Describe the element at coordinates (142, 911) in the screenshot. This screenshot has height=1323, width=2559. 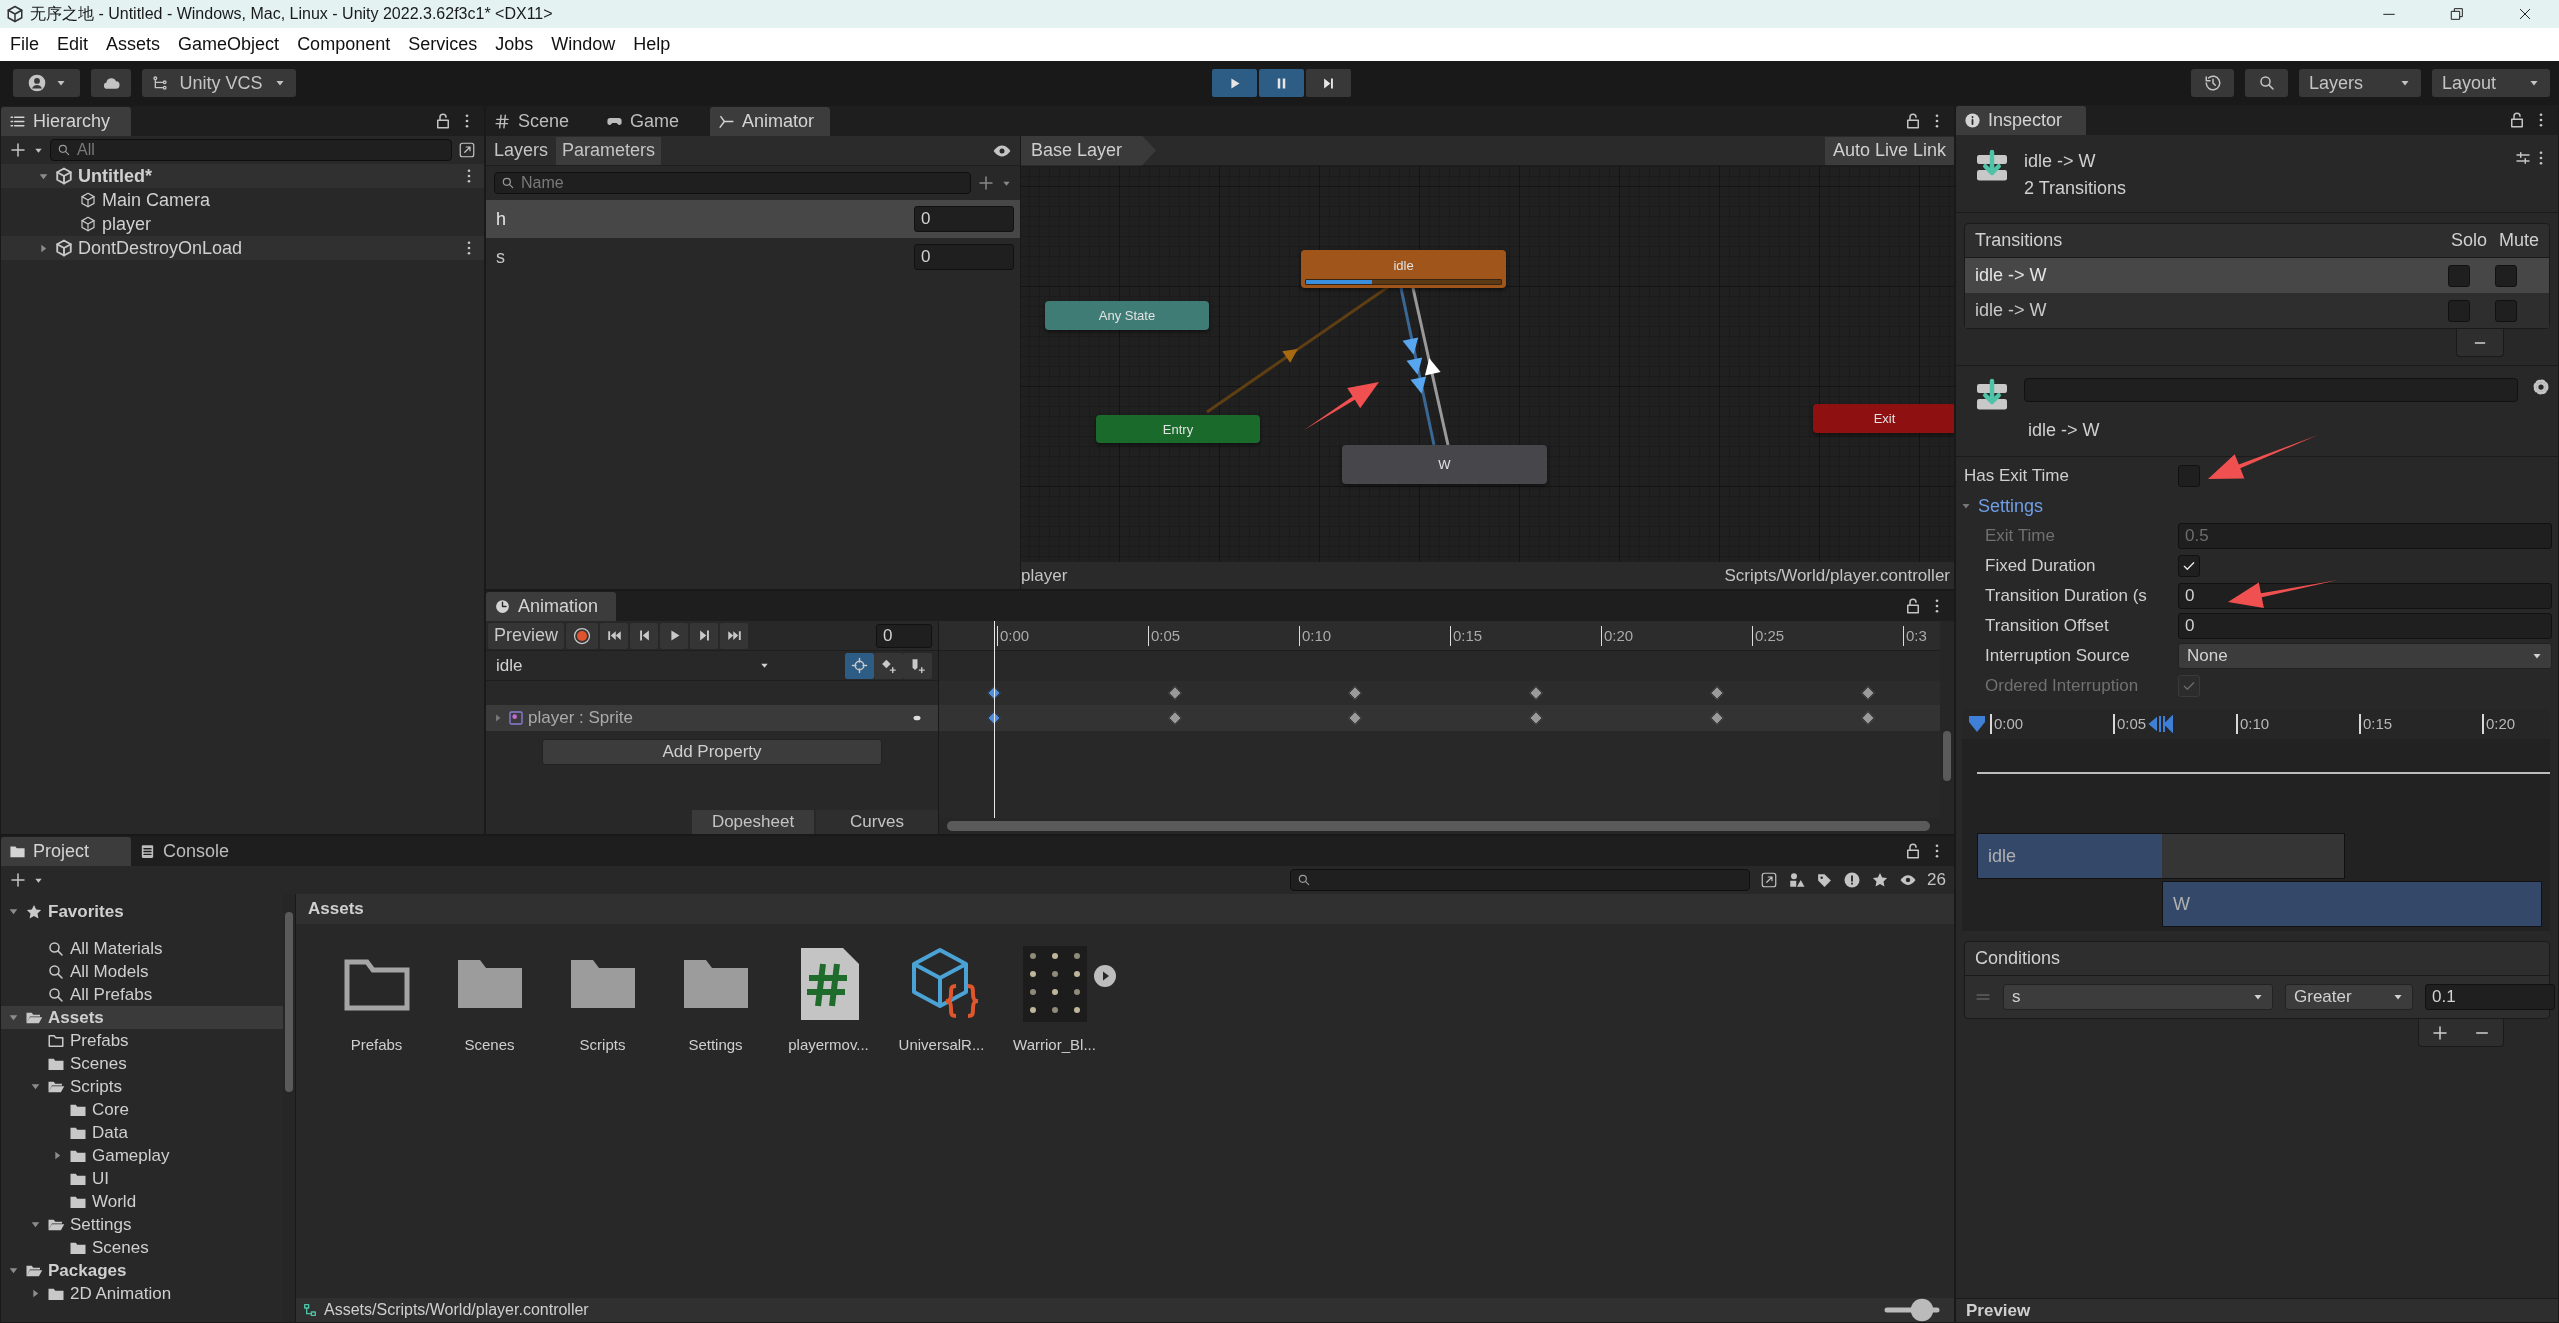
I see `tree-item: Favorites` at that location.